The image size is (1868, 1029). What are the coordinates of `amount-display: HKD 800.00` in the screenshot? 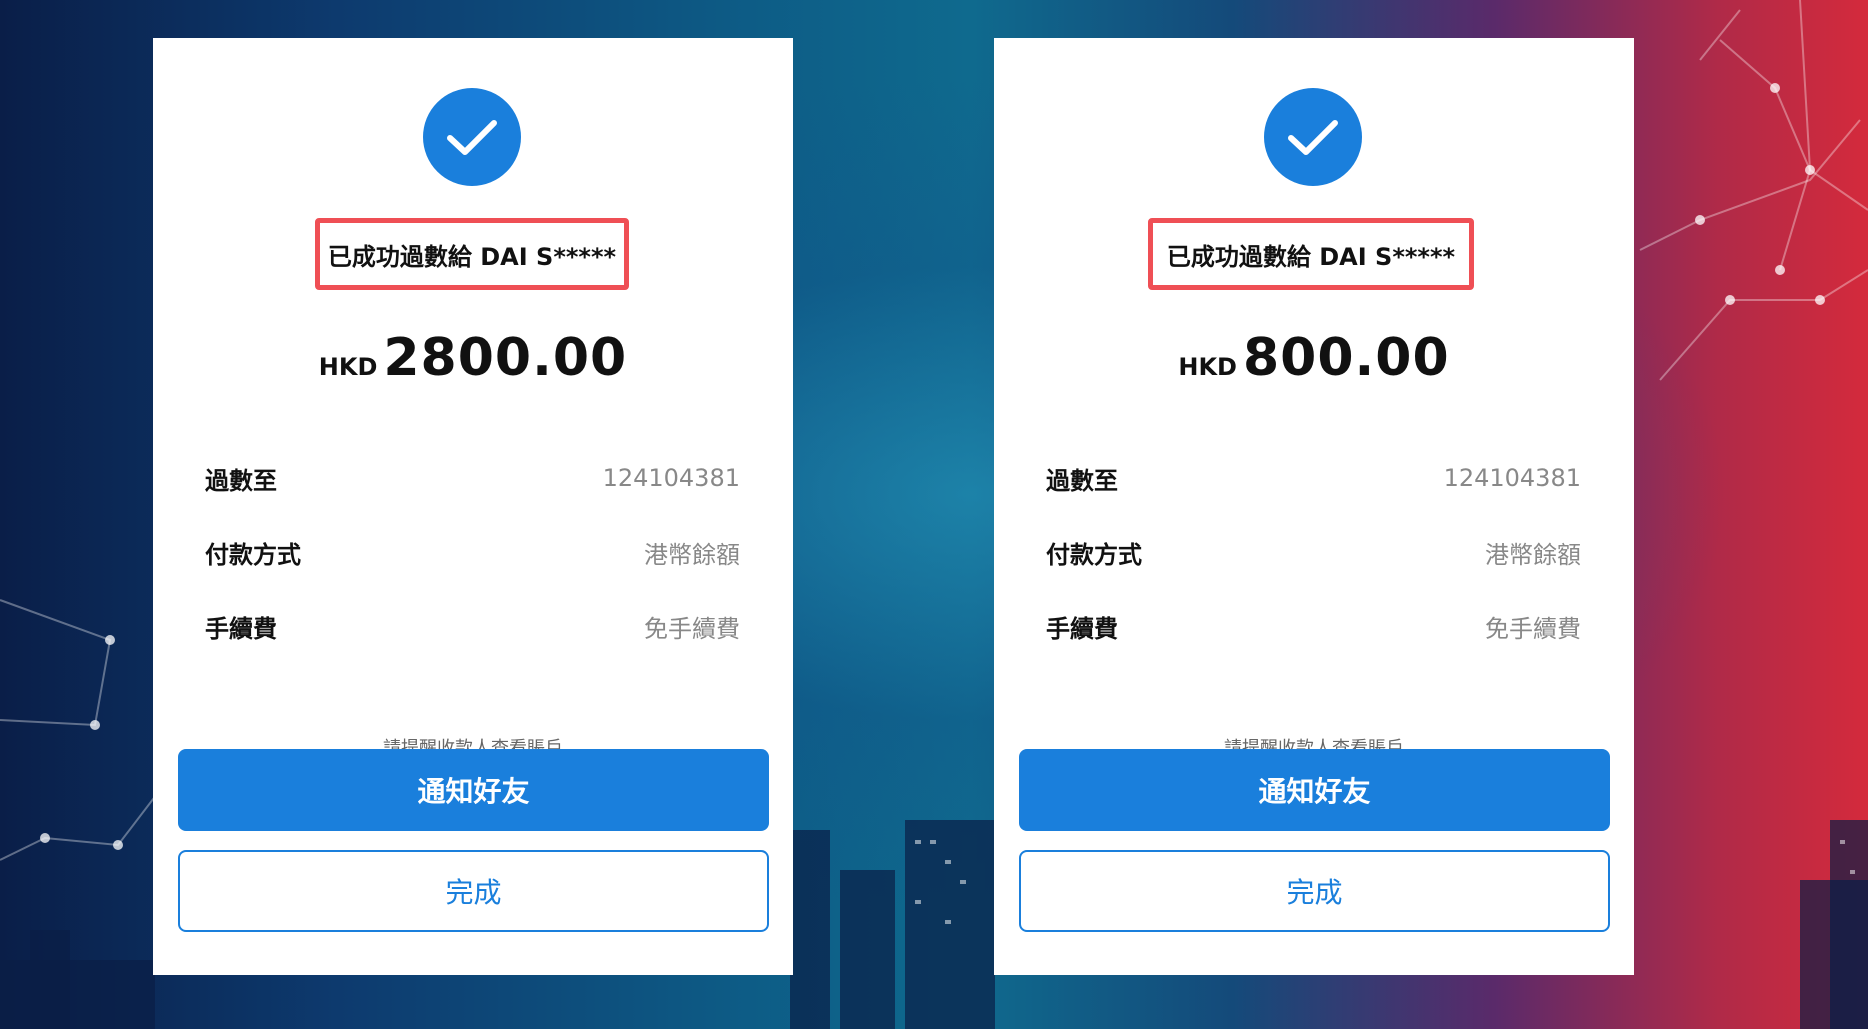 It's located at (1314, 363).